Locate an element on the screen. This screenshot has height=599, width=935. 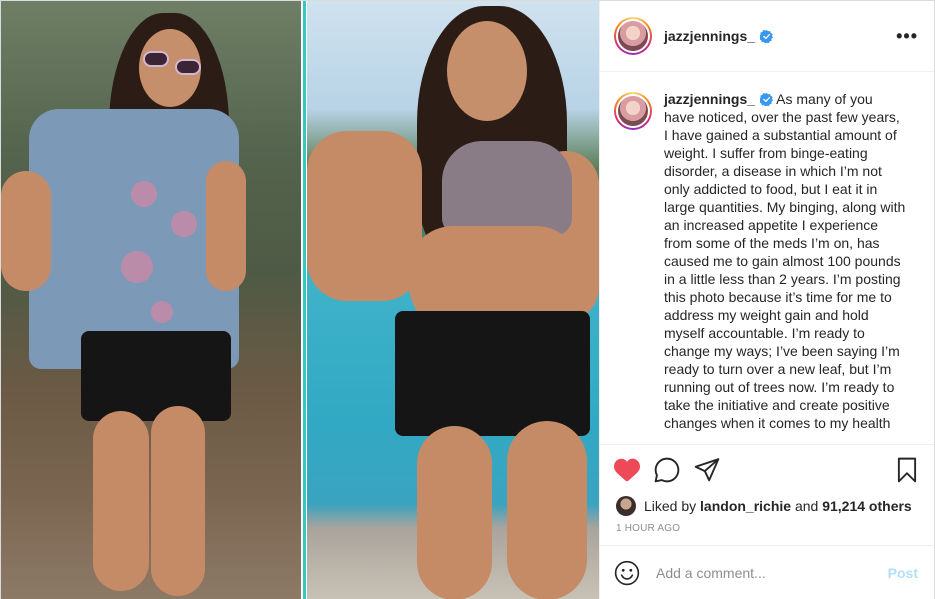
caption-author-avatar is located at coordinates (633, 111).